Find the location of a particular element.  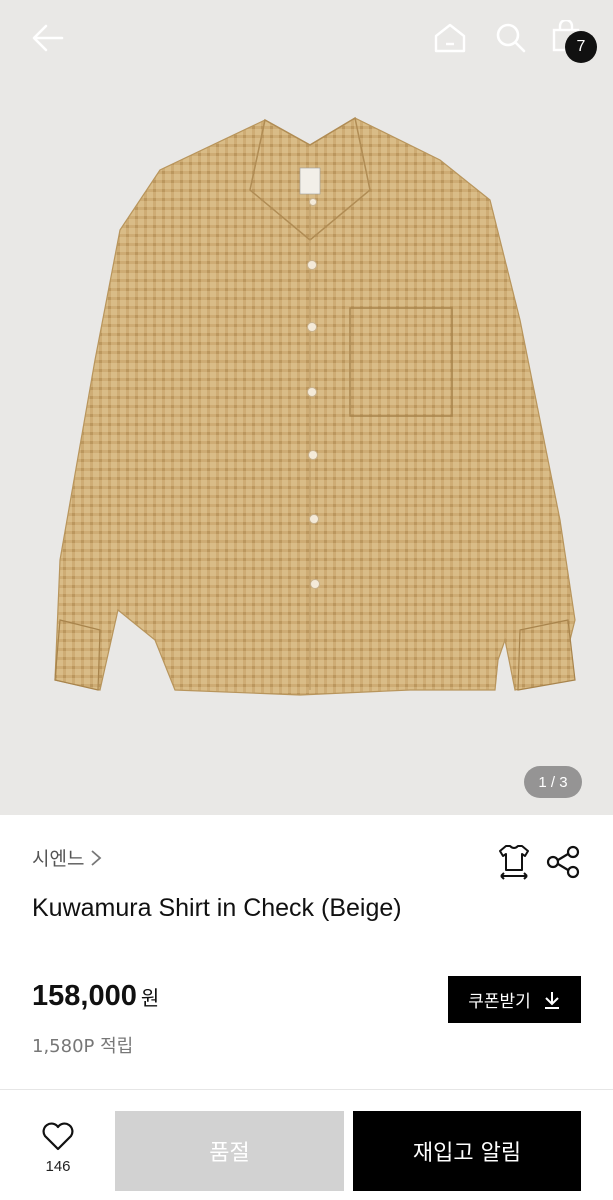

restock-alert-button: 재입고 알림 is located at coordinates (467, 1151).